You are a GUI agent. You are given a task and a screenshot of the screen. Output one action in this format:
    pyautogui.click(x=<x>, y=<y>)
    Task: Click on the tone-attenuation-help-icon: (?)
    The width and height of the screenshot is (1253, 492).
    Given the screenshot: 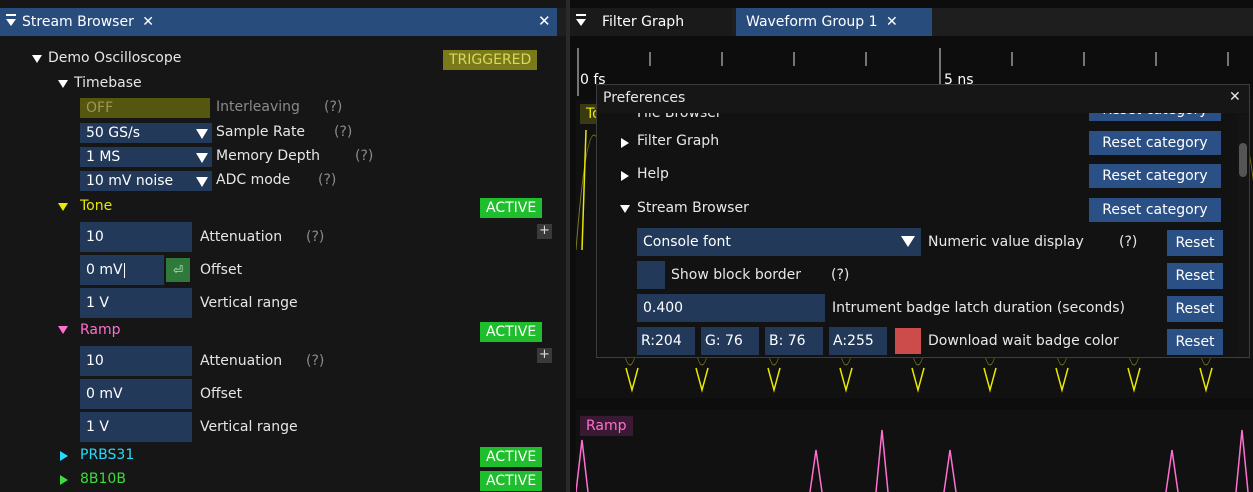 What is the action you would take?
    pyautogui.click(x=315, y=237)
    